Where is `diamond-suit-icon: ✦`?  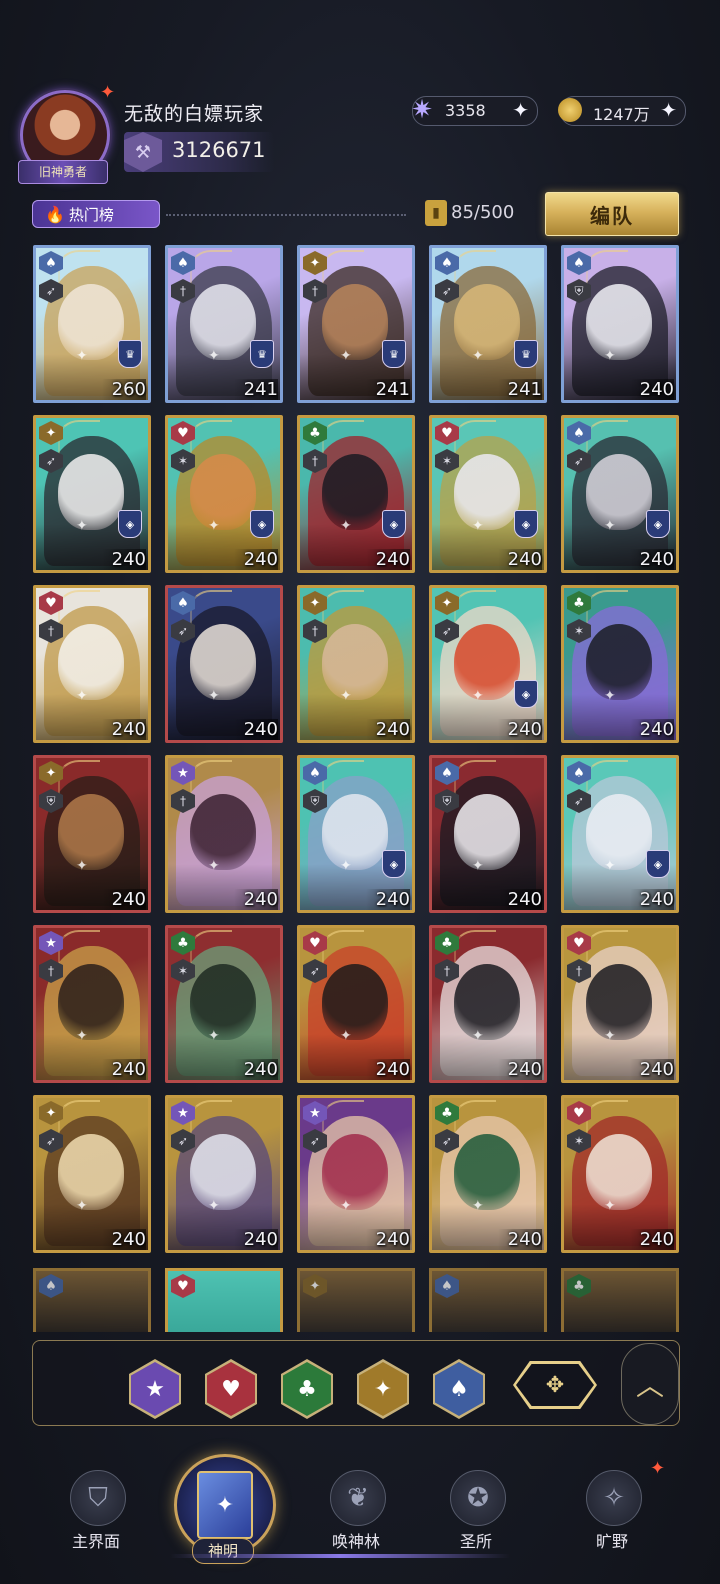 diamond-suit-icon: ✦ is located at coordinates (315, 1286).